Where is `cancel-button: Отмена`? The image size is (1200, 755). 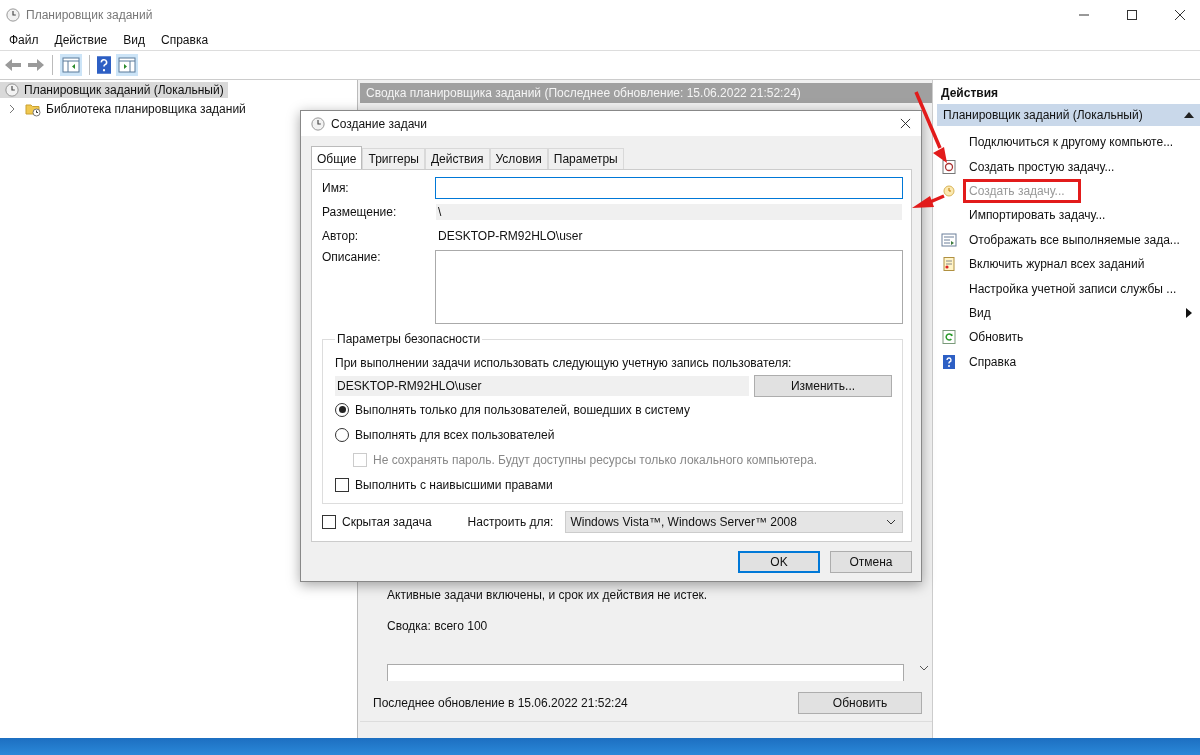
cancel-button: Отмена is located at coordinates (871, 562).